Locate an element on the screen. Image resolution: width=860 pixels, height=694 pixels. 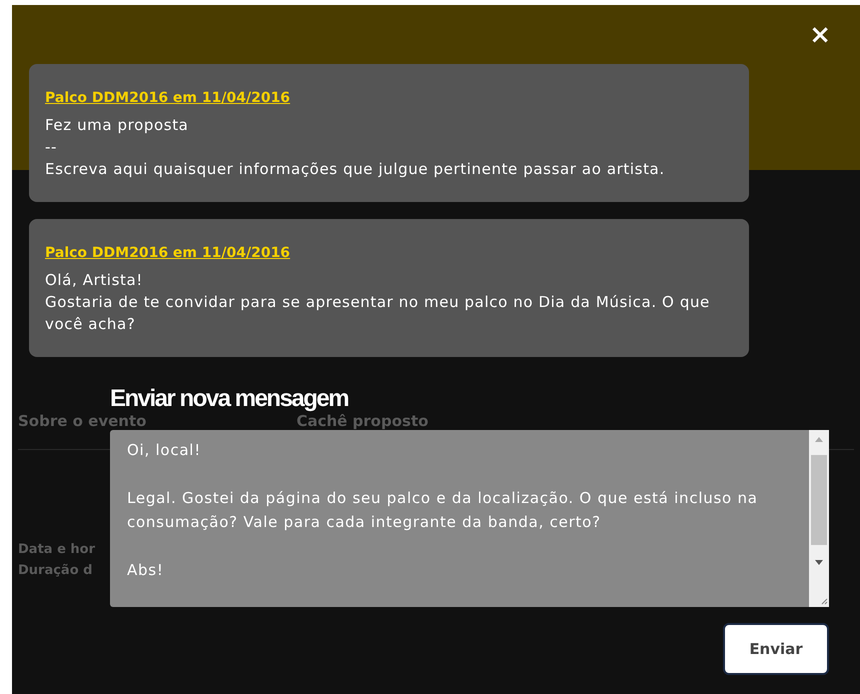
close-button: × is located at coordinates (820, 35).